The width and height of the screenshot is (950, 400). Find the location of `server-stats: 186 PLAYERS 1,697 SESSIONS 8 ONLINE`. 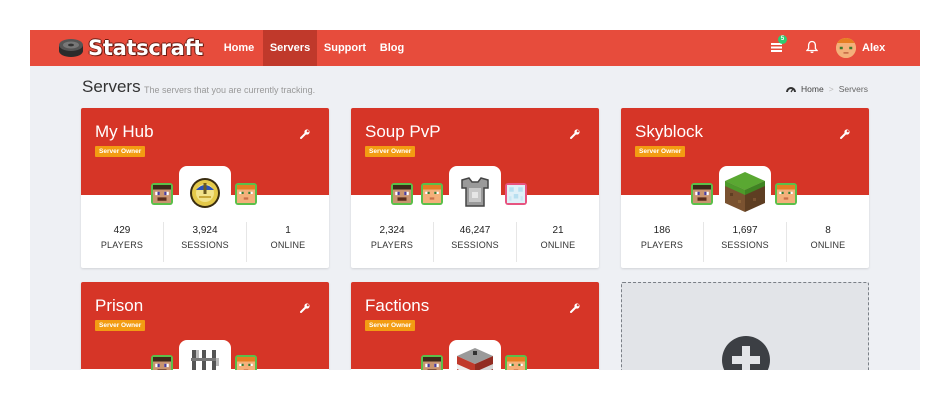

server-stats: 186 PLAYERS 1,697 SESSIONS 8 ONLINE is located at coordinates (745, 242).